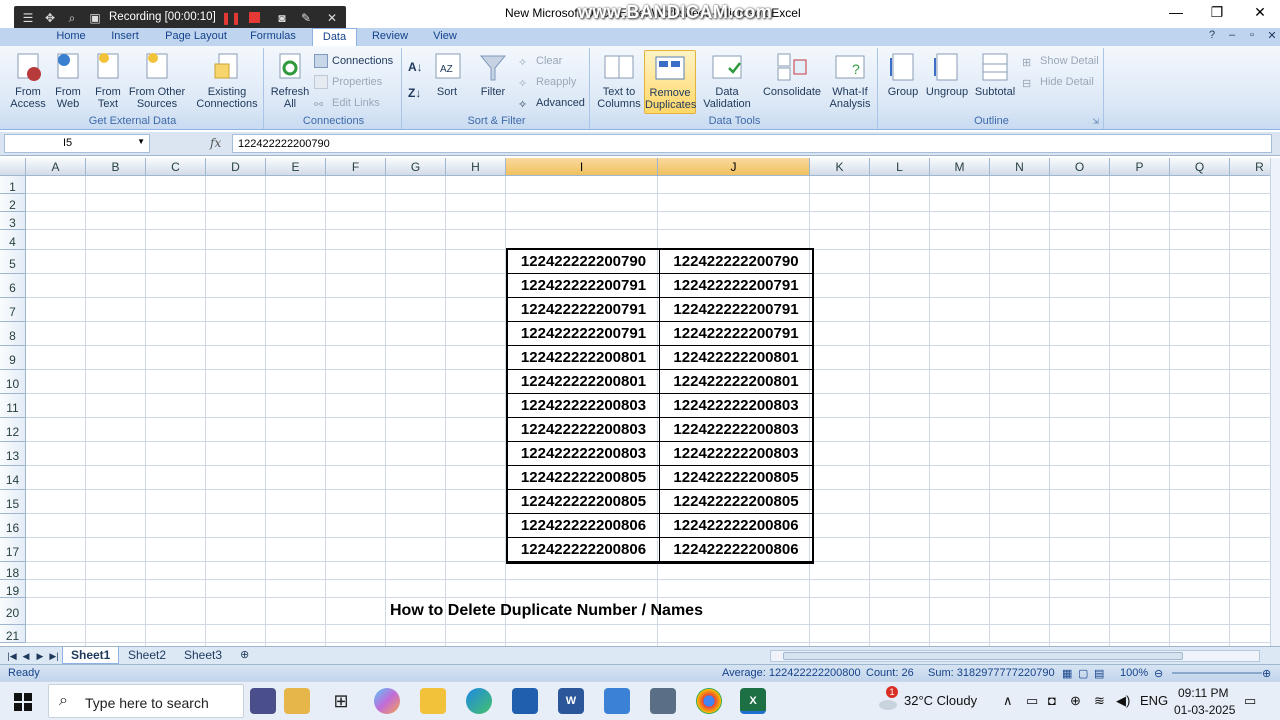 This screenshot has width=1280, height=720. I want to click on sheet-tab-sheet3: Sheet3, so click(203, 655).